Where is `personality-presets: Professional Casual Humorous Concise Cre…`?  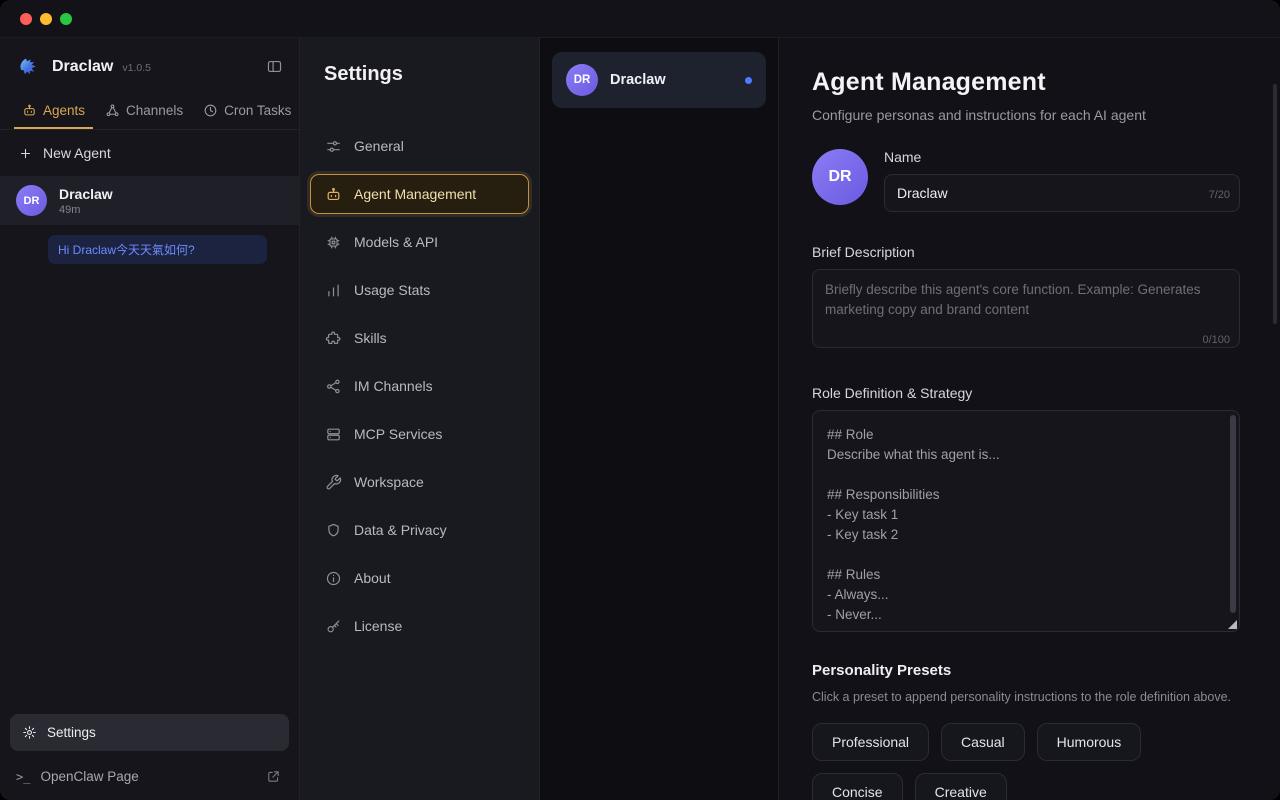
personality-presets: Professional Casual Humorous Concise Cre… is located at coordinates (1026, 761).